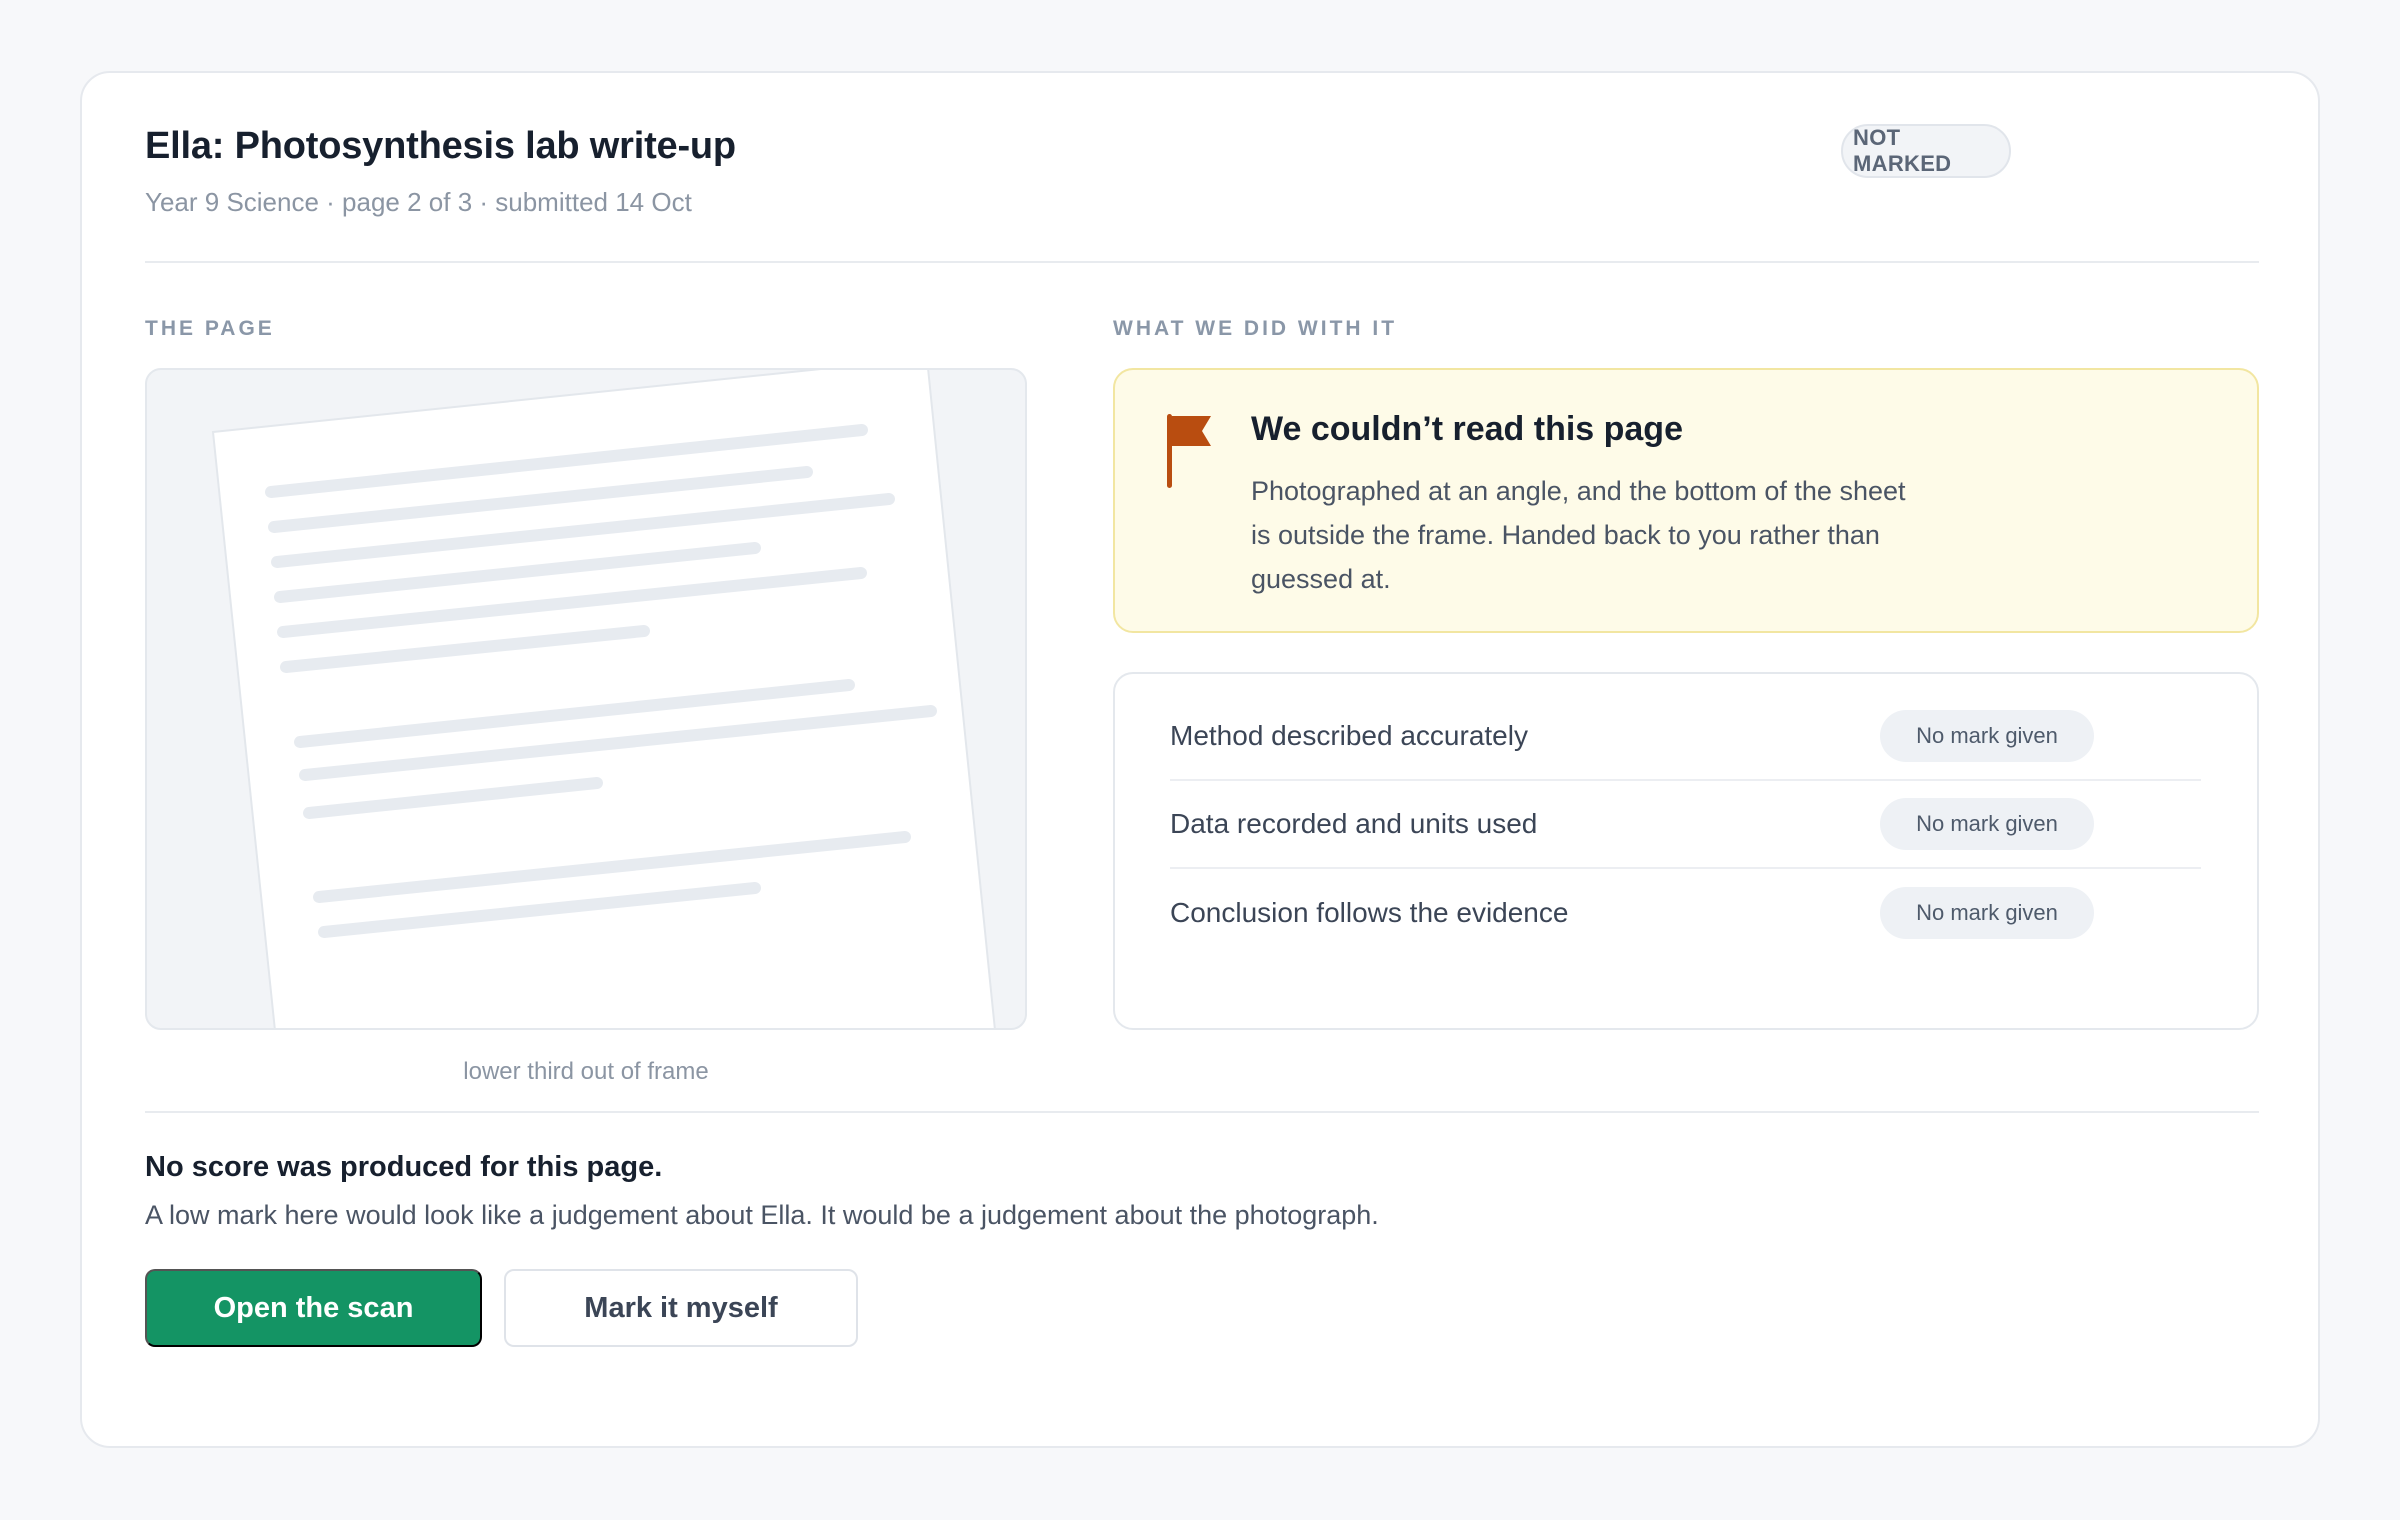 This screenshot has width=2400, height=1520. What do you see at coordinates (440, 146) in the screenshot?
I see `page-title: Ella: Photosynthesis lab write-up` at bounding box center [440, 146].